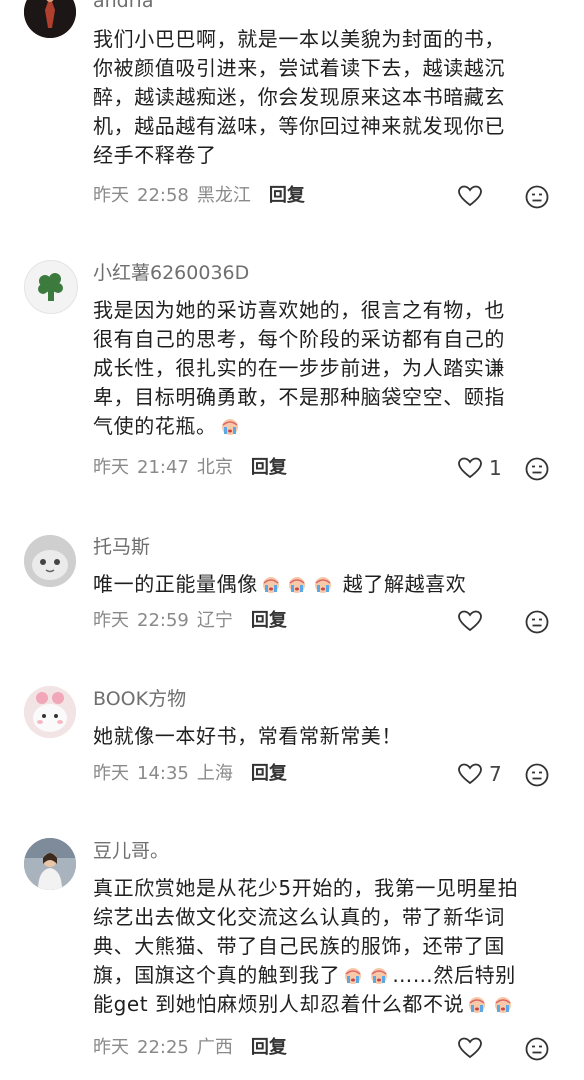 This screenshot has height=1080, width=584. I want to click on comment-meta: 昨天 21:47 北京 回复, so click(190, 467).